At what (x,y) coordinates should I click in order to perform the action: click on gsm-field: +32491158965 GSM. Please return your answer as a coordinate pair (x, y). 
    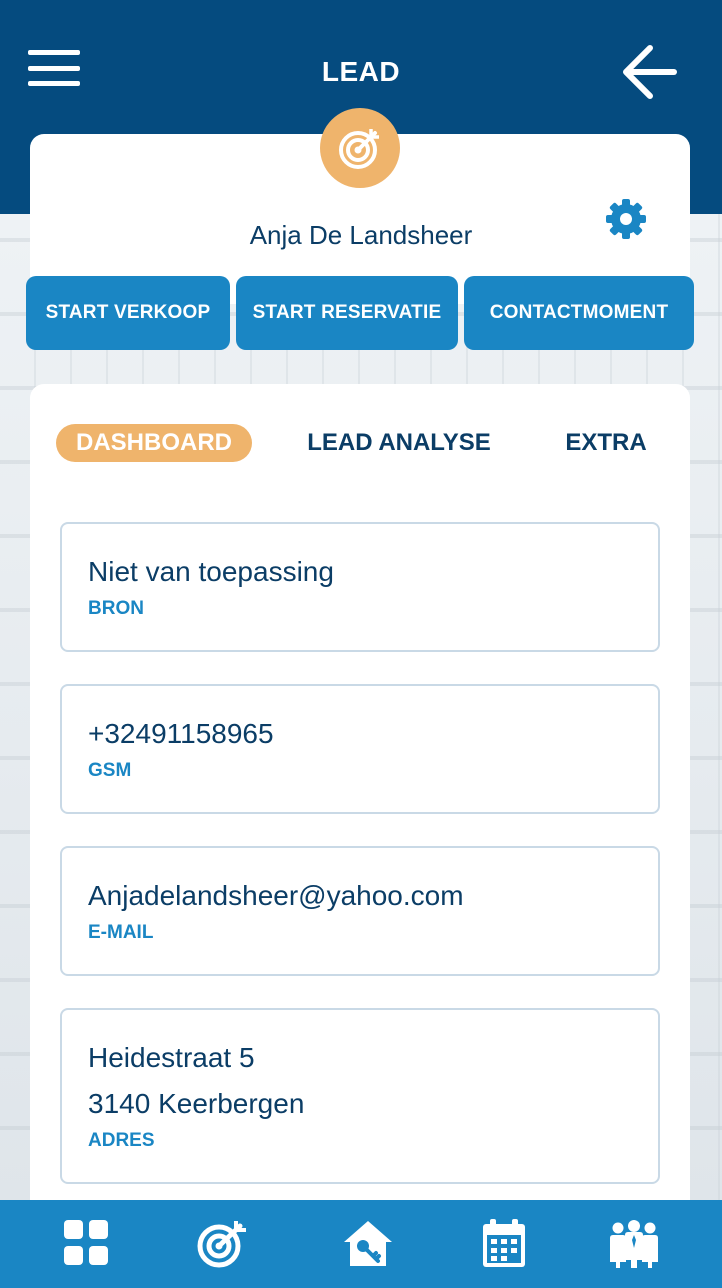
    Looking at the image, I should click on (360, 749).